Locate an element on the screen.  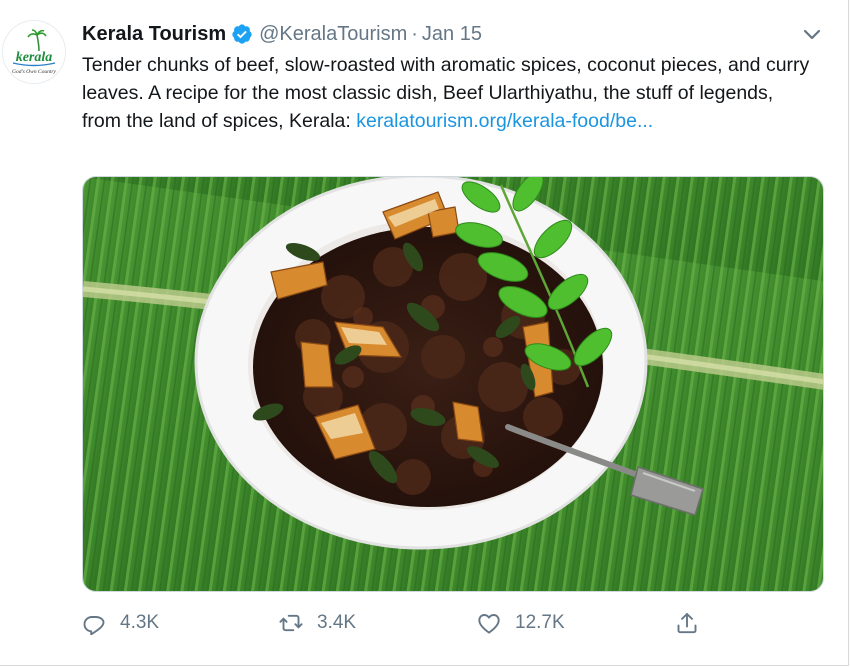
kerala-logo-tagline: God's Own Country is located at coordinates (34, 72).